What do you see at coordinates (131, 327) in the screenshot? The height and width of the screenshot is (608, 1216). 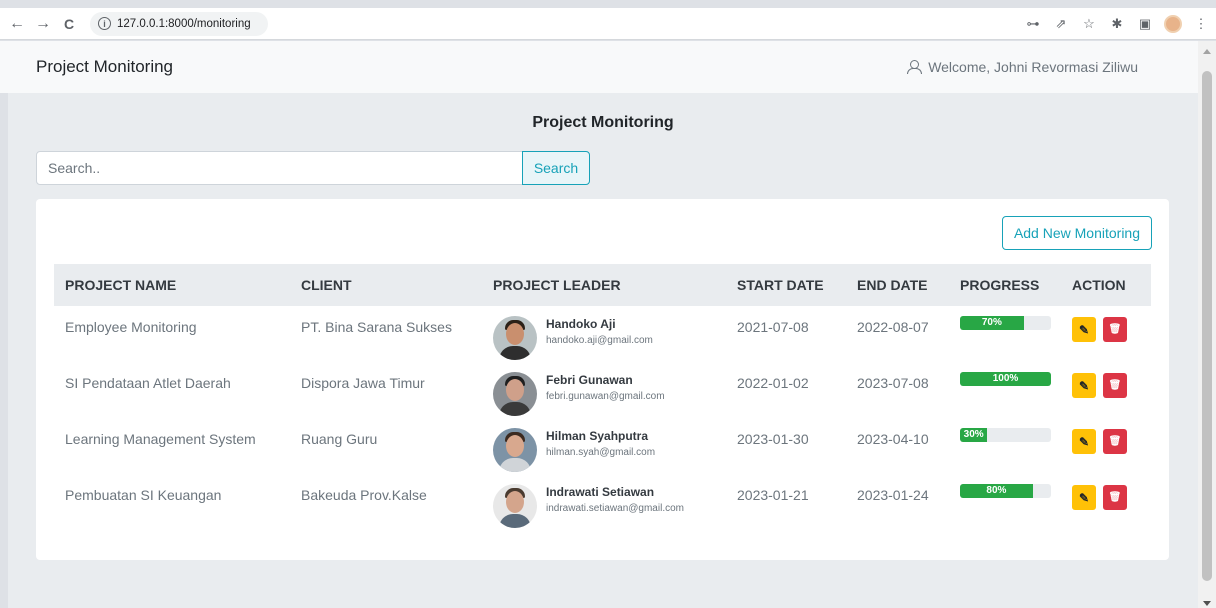 I see `project-name-cell: Employee Monitoring` at bounding box center [131, 327].